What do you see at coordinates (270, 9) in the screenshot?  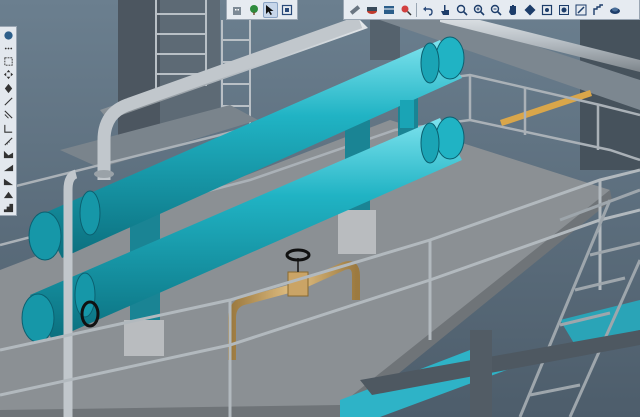 I see `select-cursor-icon` at bounding box center [270, 9].